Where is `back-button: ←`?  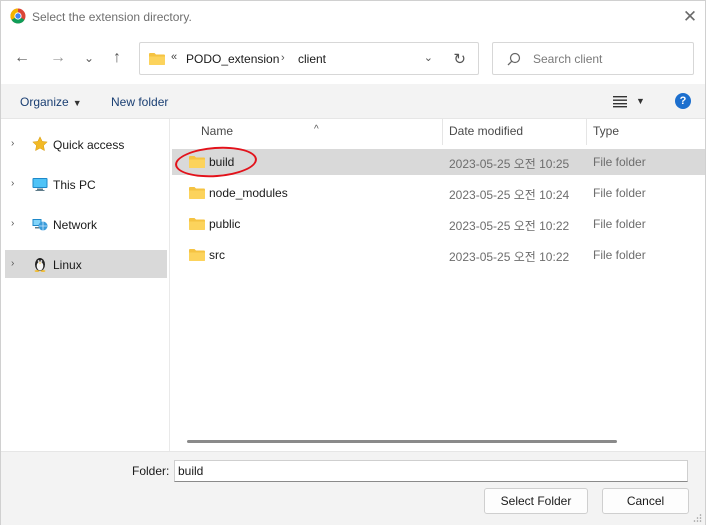 back-button: ← is located at coordinates (22, 58).